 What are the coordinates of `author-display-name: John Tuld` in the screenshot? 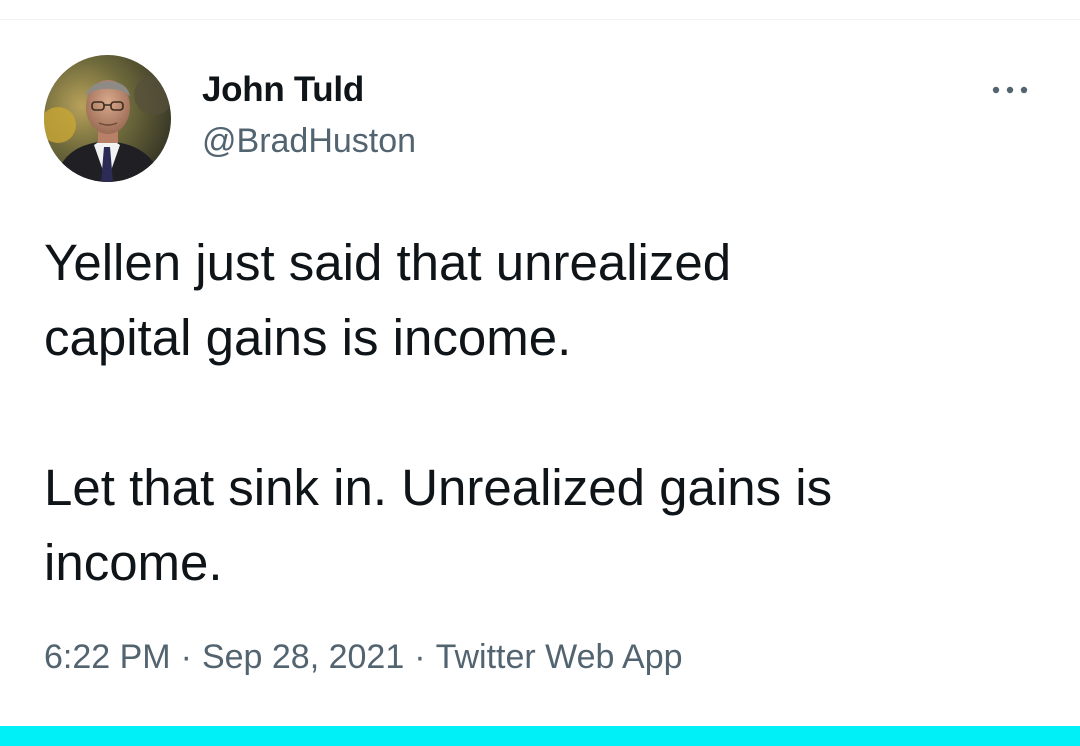 It's located at (283, 90).